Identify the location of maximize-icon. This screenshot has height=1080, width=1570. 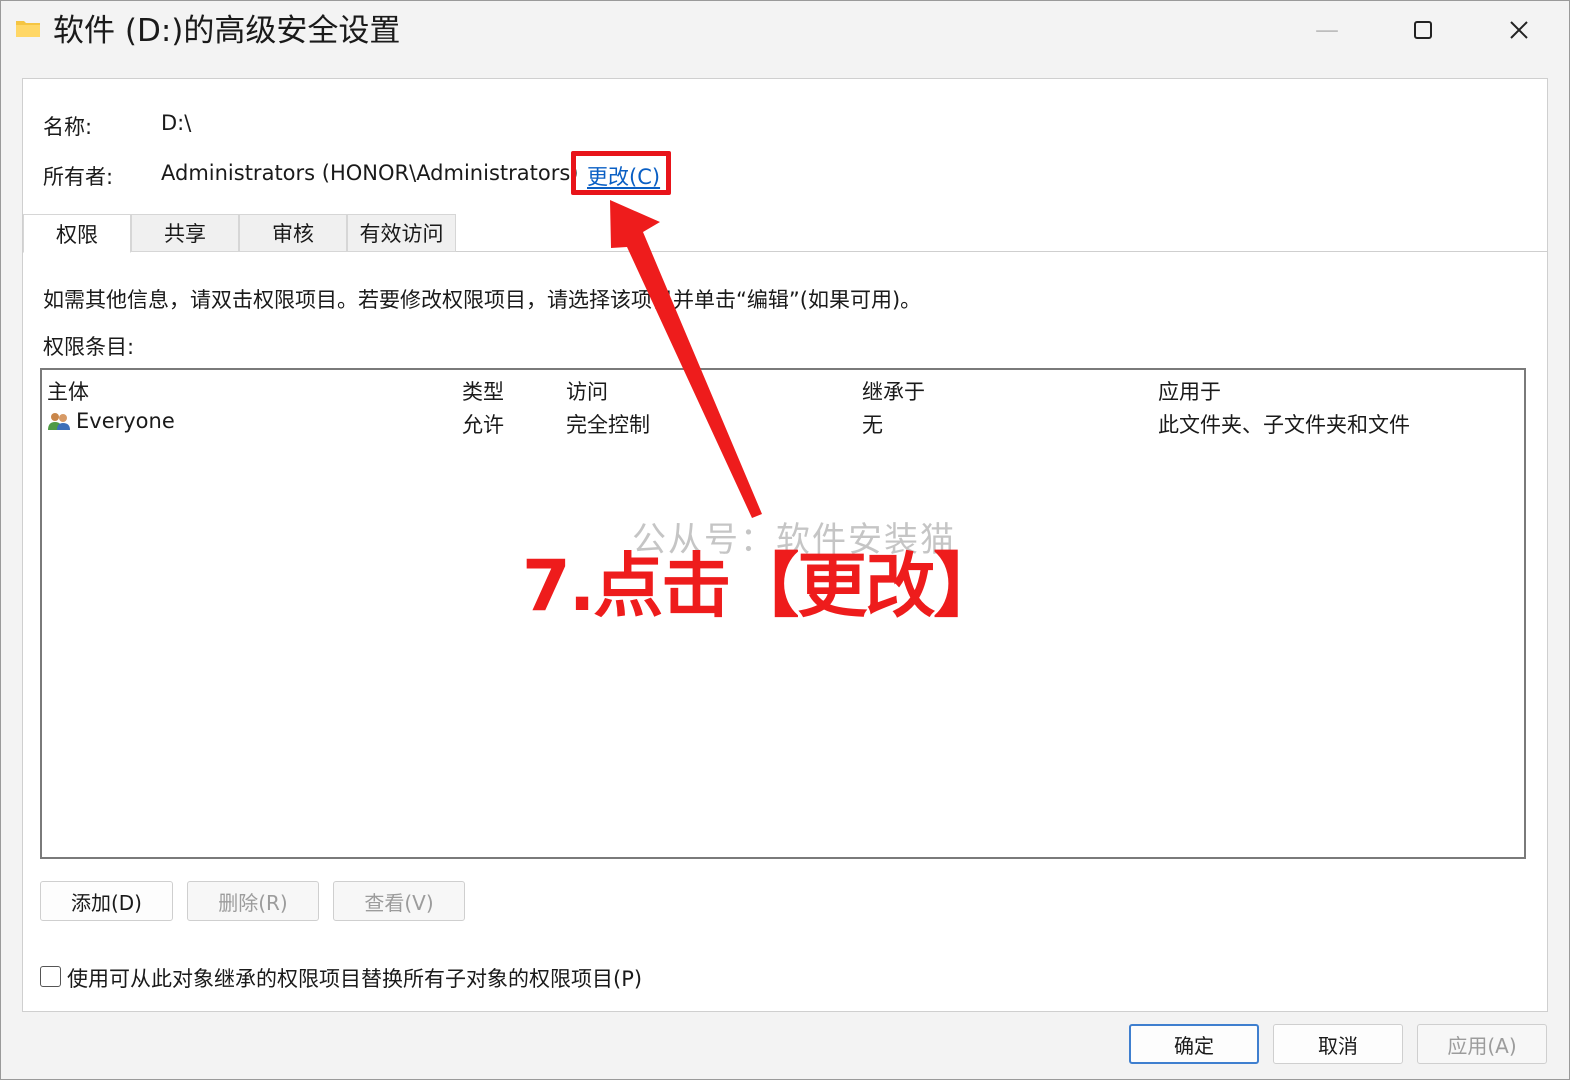
(1423, 30).